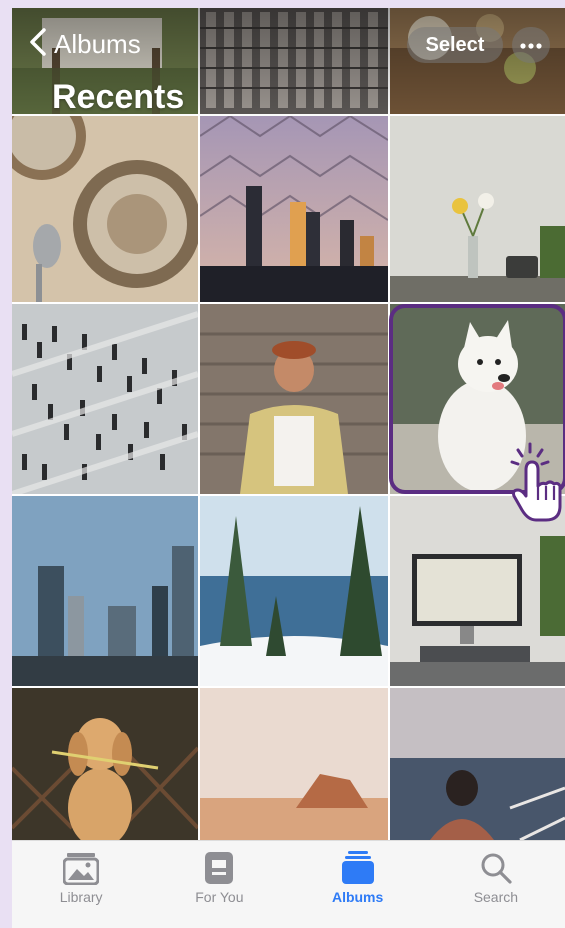  I want to click on photo-flowers-desk-image, so click(477, 209).